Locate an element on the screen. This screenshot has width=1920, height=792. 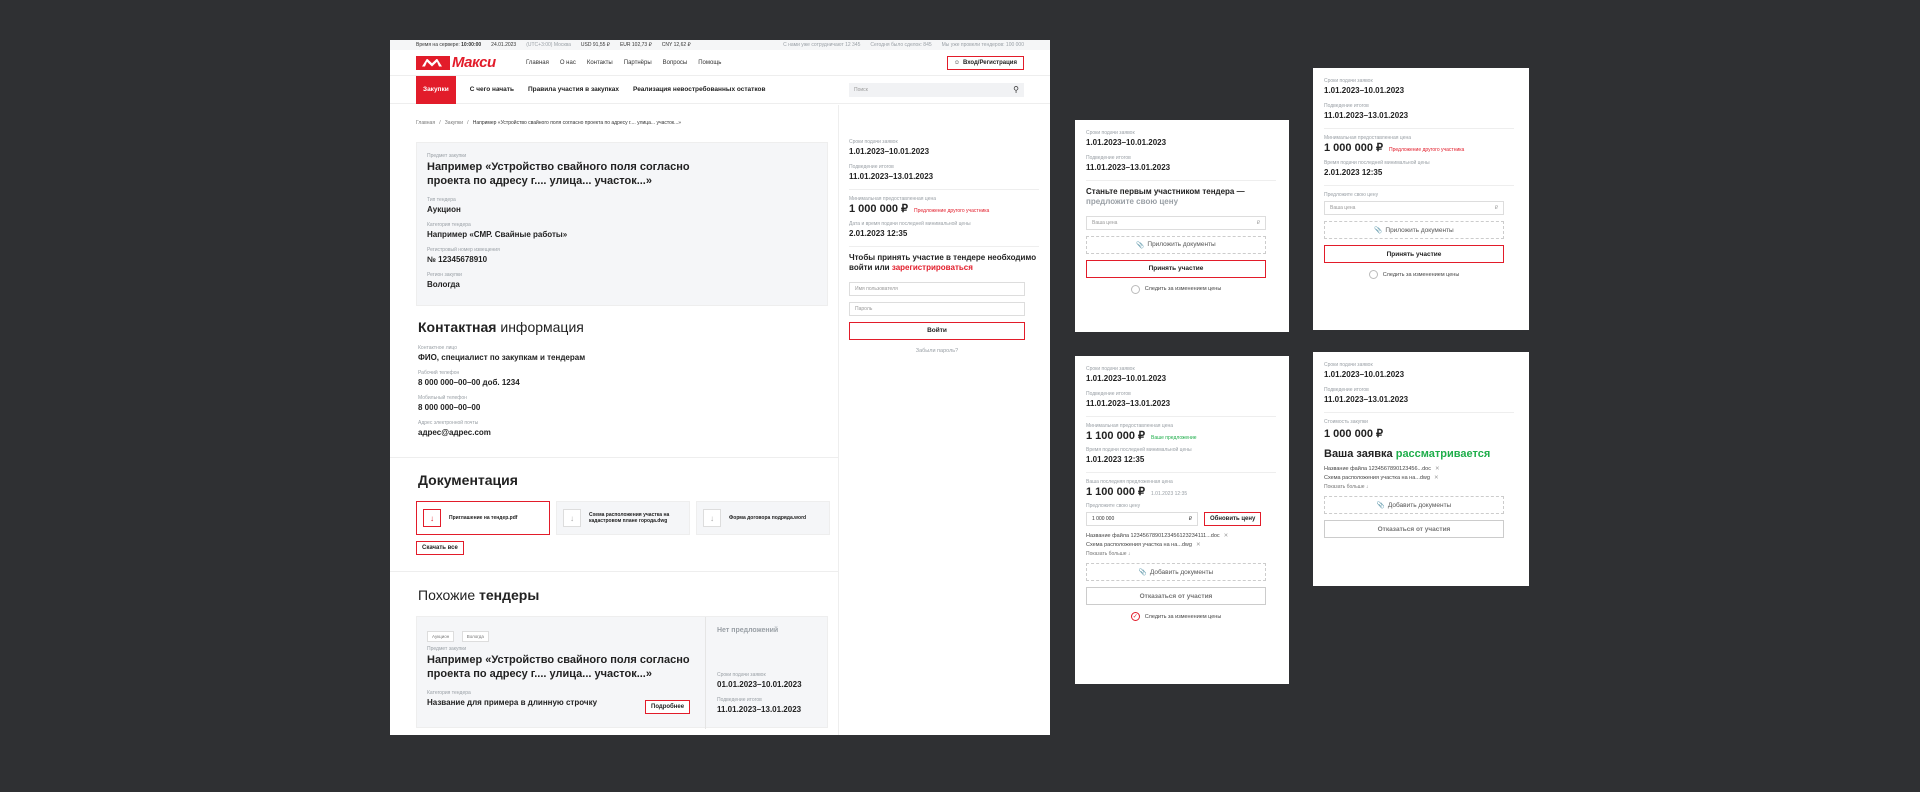
offer-label: Предложите свою цену is located at coordinates (1351, 195).